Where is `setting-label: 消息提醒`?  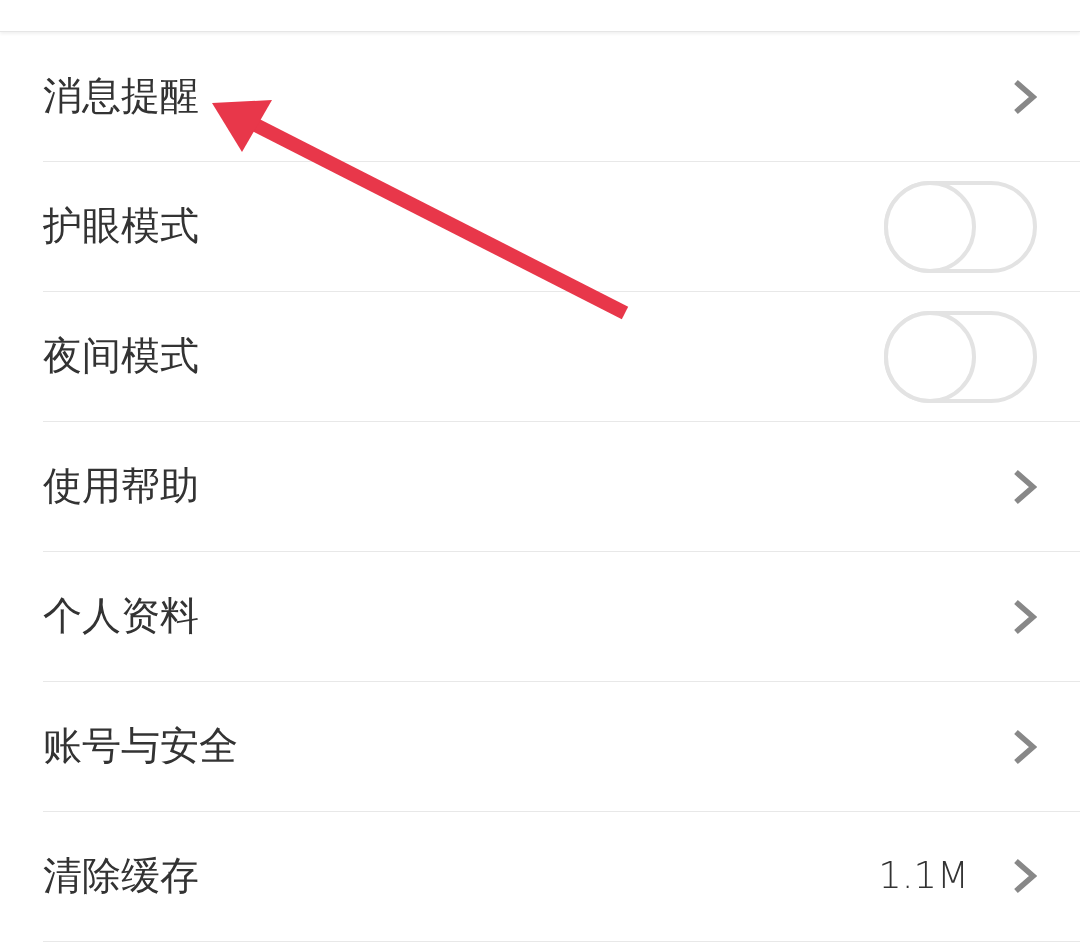 setting-label: 消息提醒 is located at coordinates (121, 96).